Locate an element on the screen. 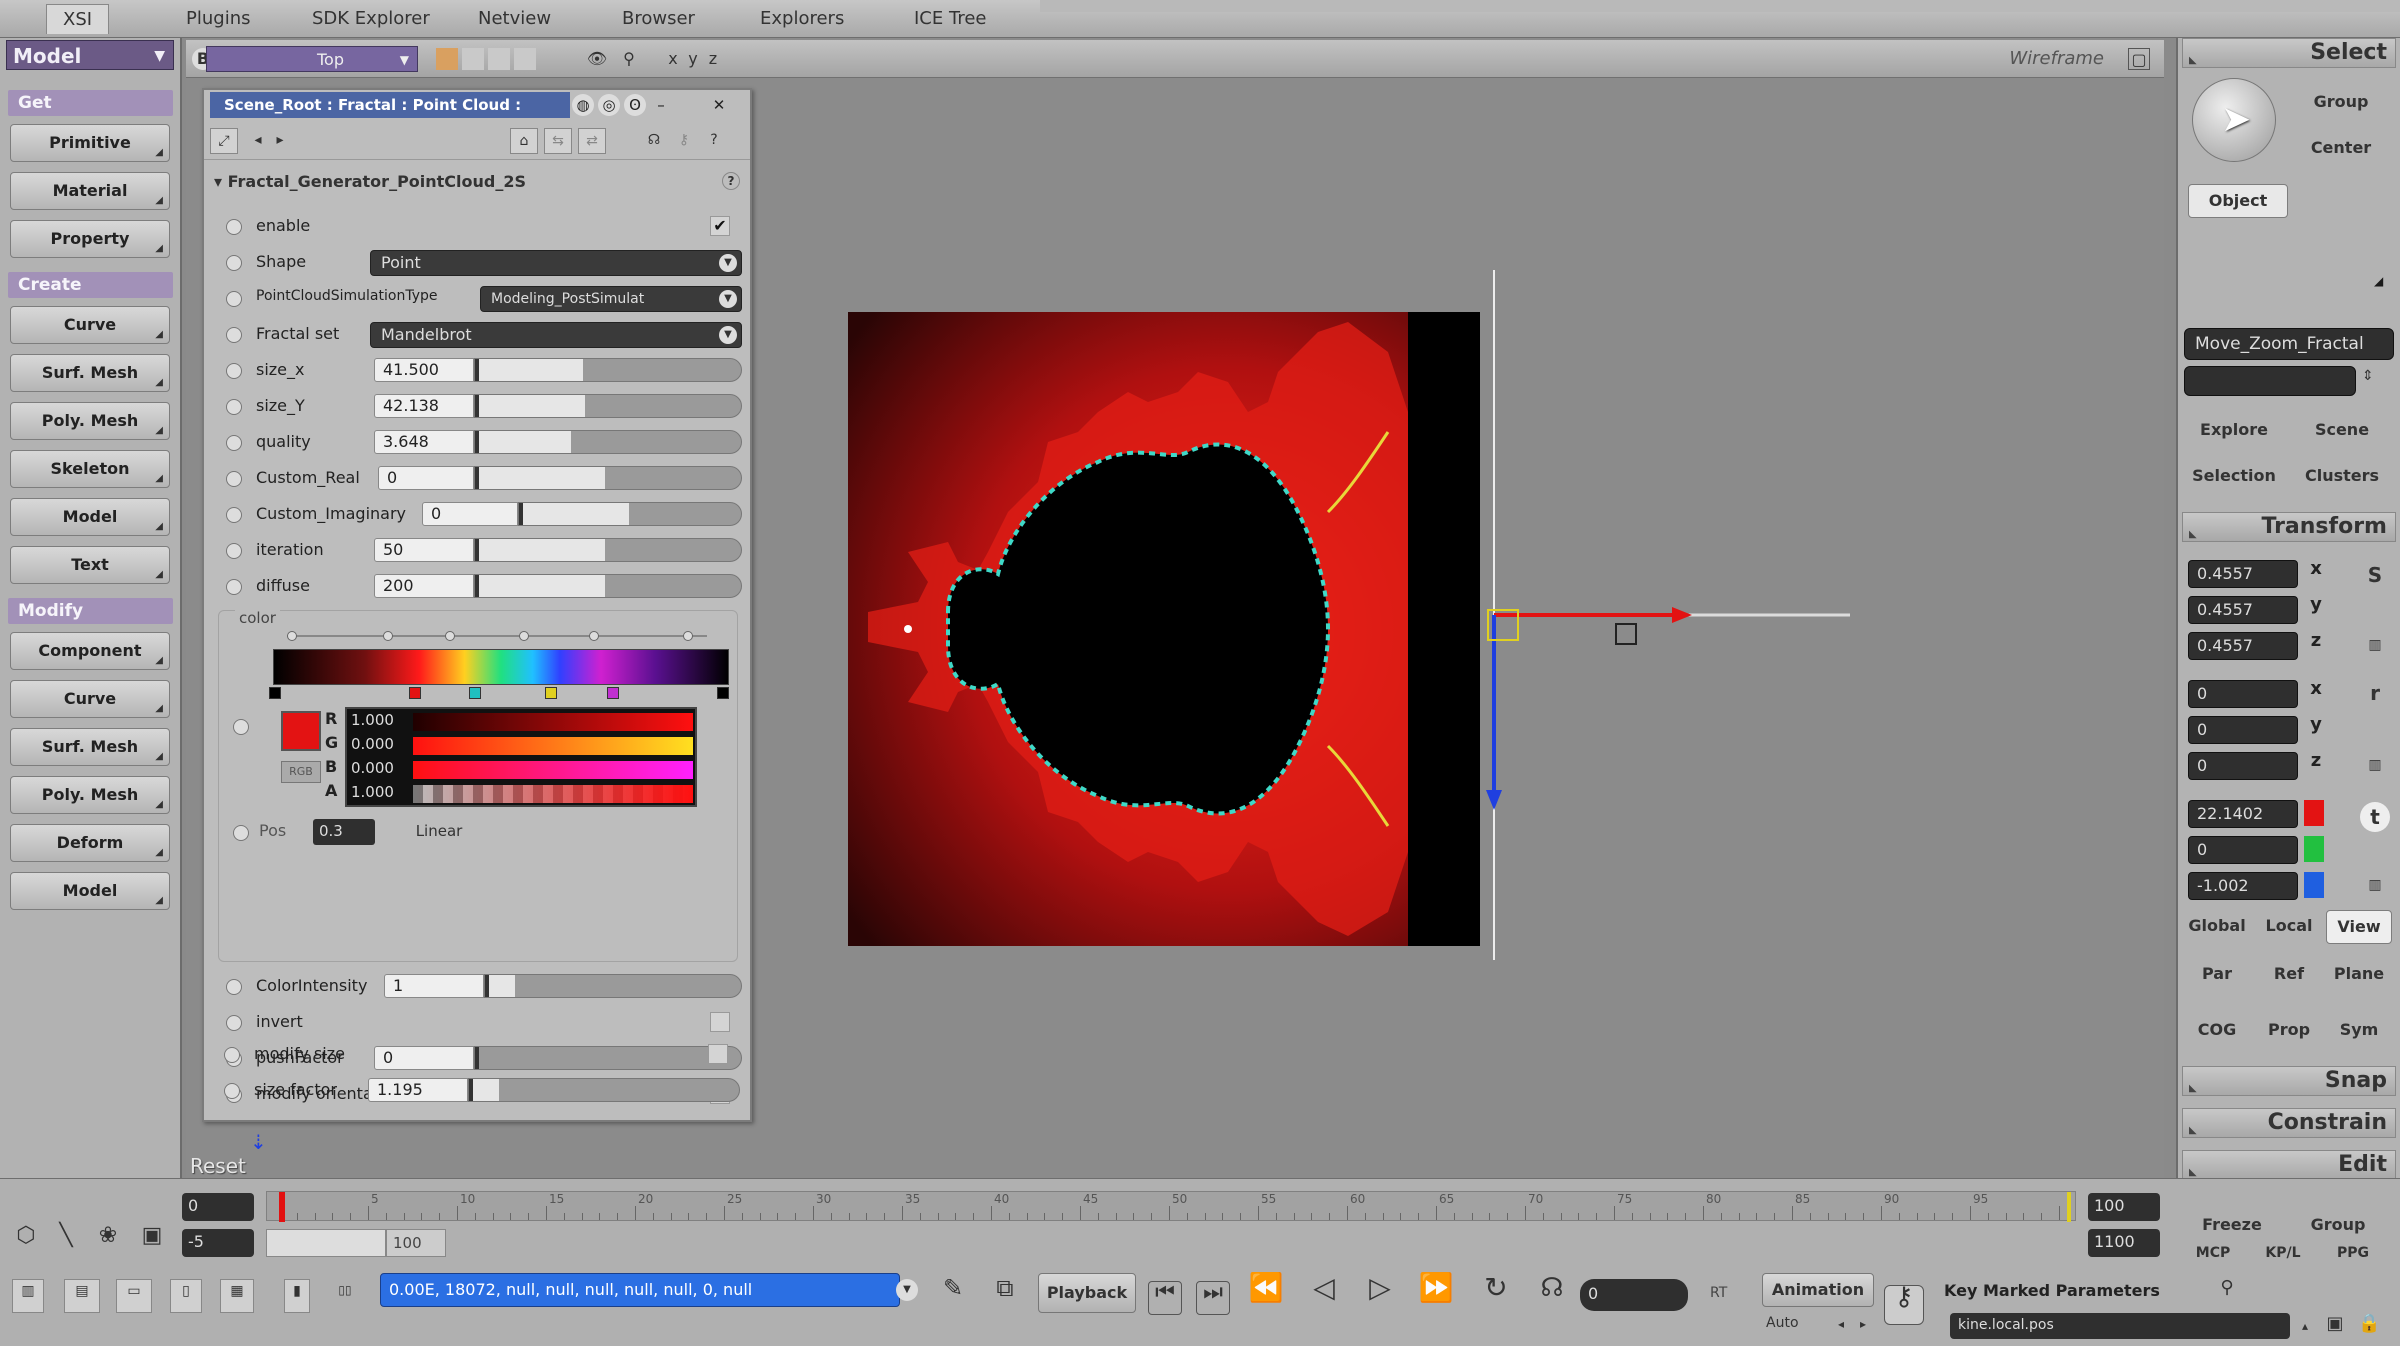 The width and height of the screenshot is (2400, 1346). layout2-icon: ▤ is located at coordinates (82, 1296).